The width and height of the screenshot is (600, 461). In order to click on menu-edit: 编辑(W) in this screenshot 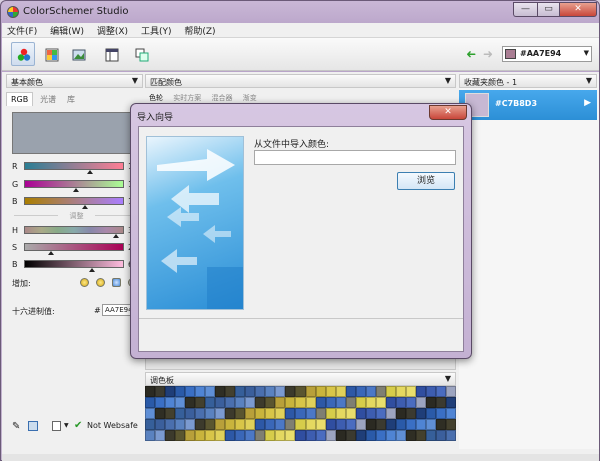, I will do `click(67, 30)`.